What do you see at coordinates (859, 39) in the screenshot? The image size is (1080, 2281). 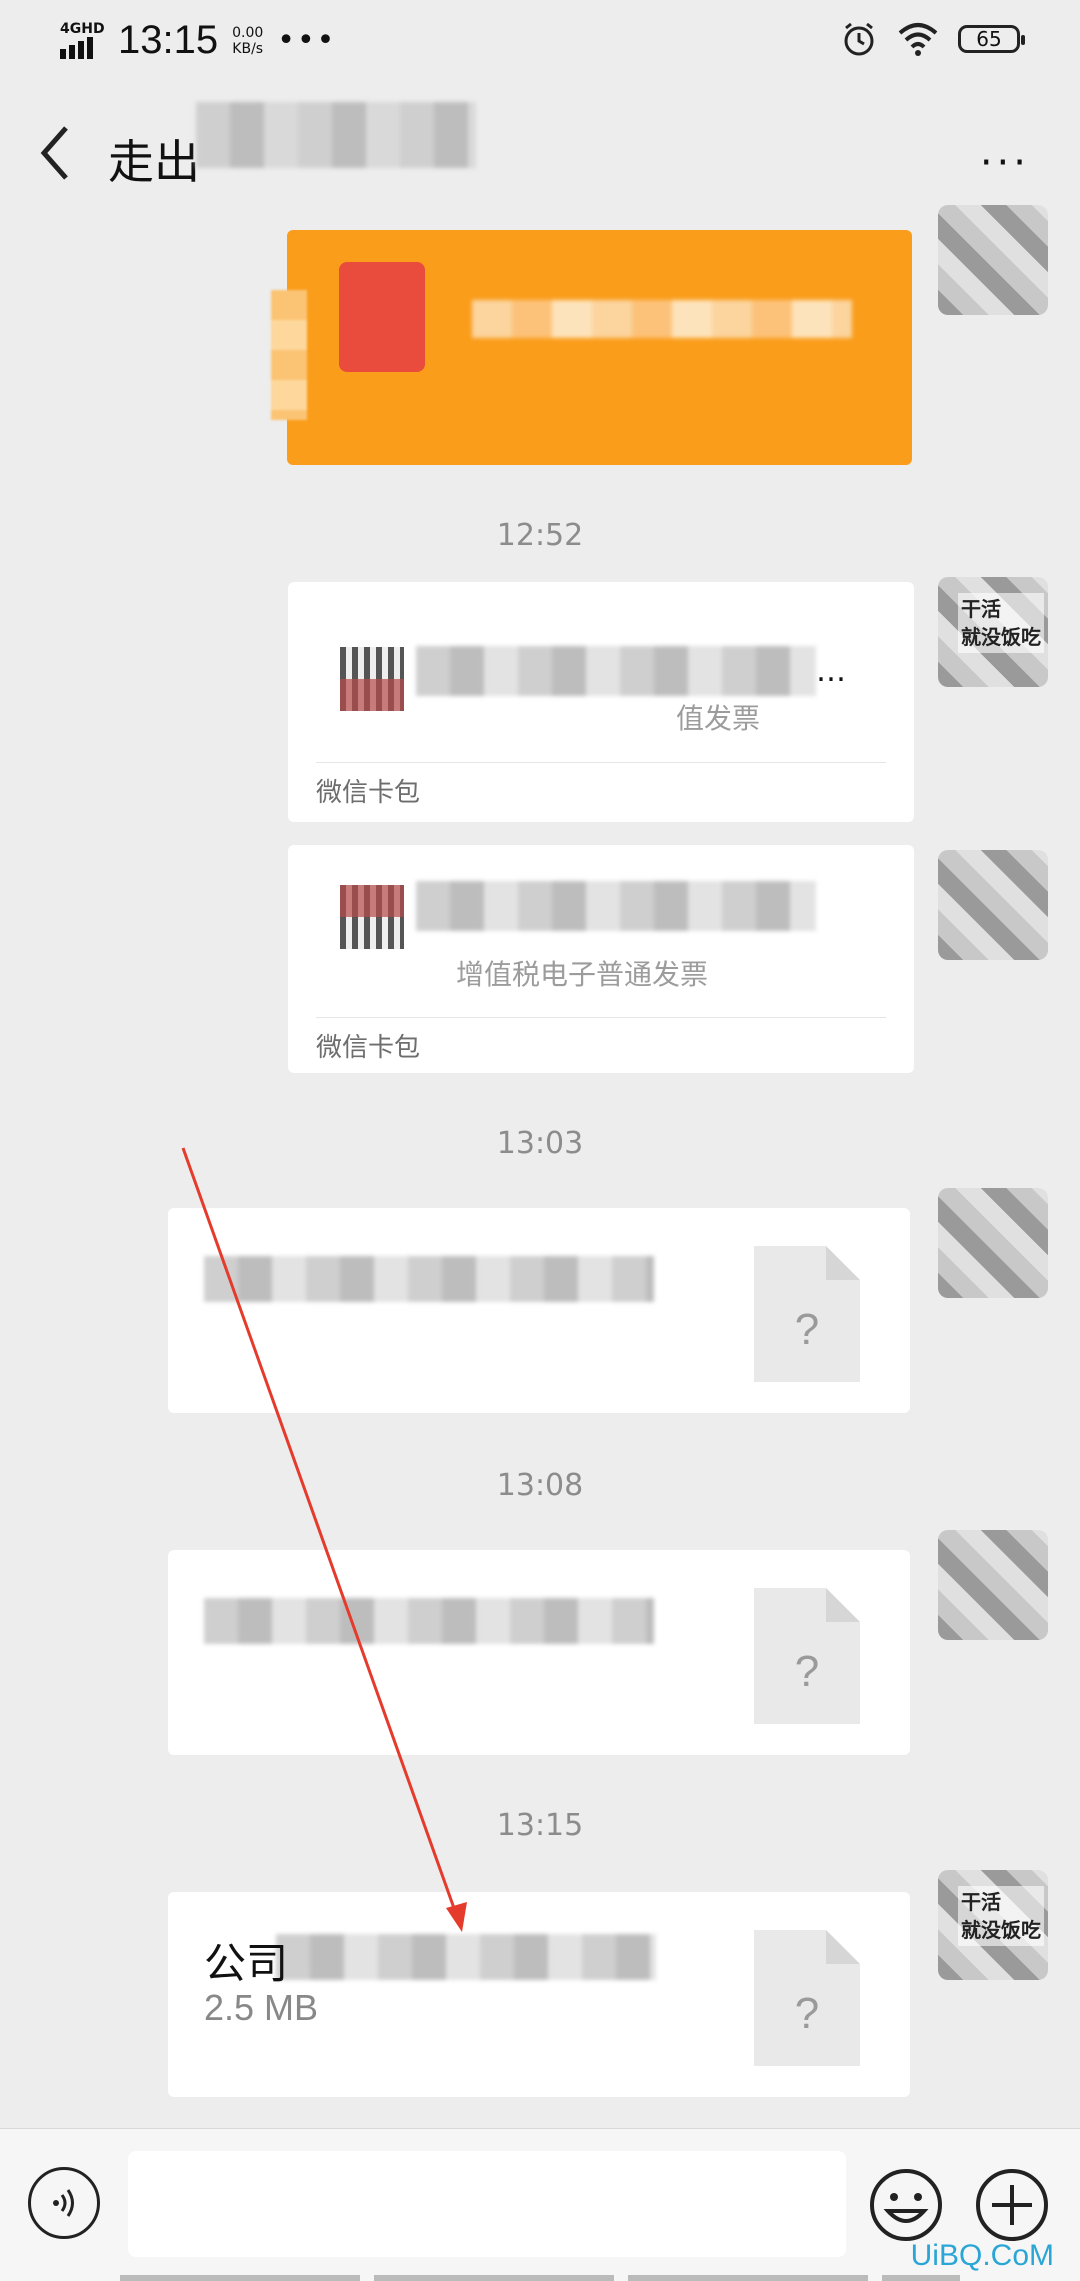 I see `alarm-icon` at bounding box center [859, 39].